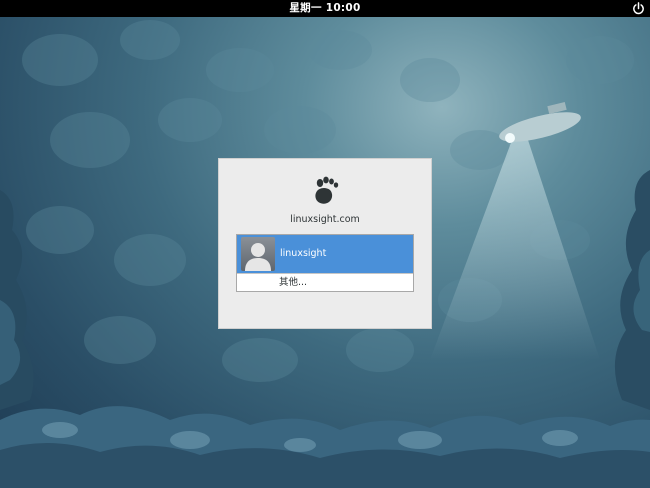 The height and width of the screenshot is (488, 650). I want to click on user-list-item: linuxsight, so click(325, 254).